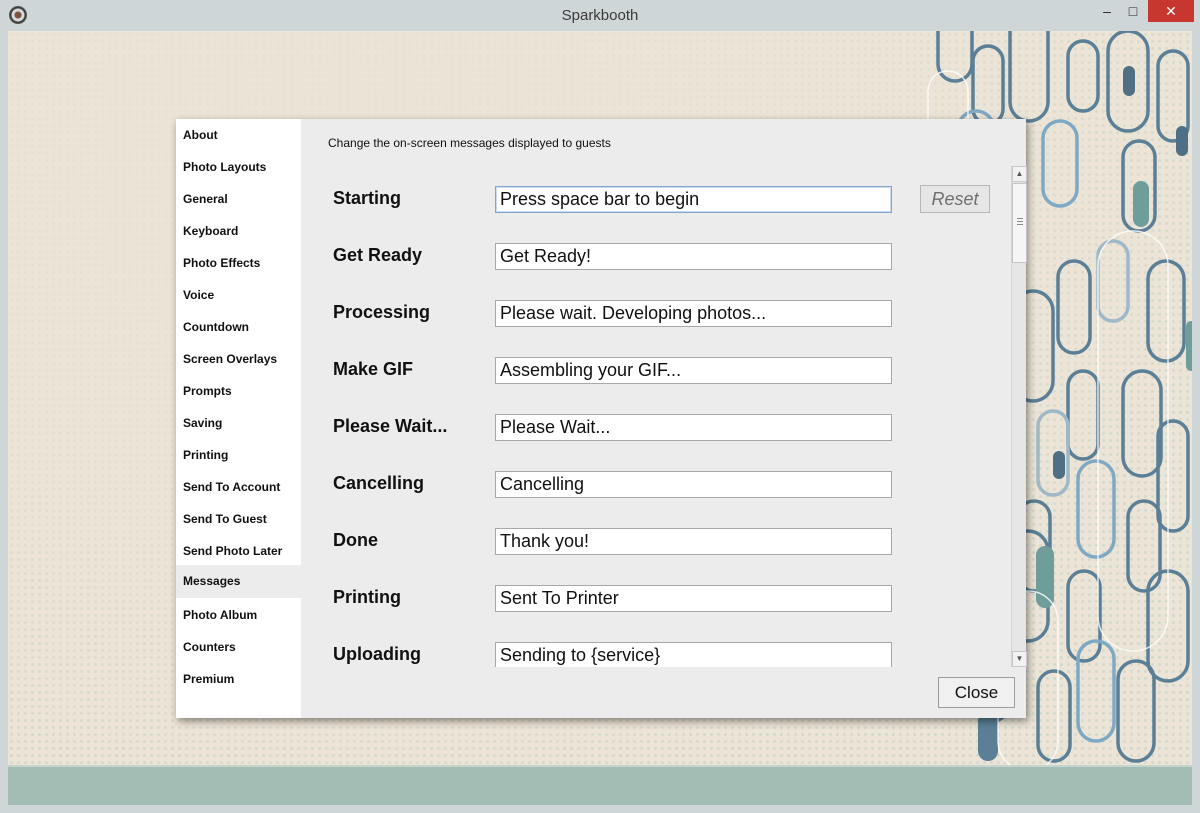 This screenshot has height=813, width=1200. I want to click on sidebar-item-counters: Counters, so click(238, 649).